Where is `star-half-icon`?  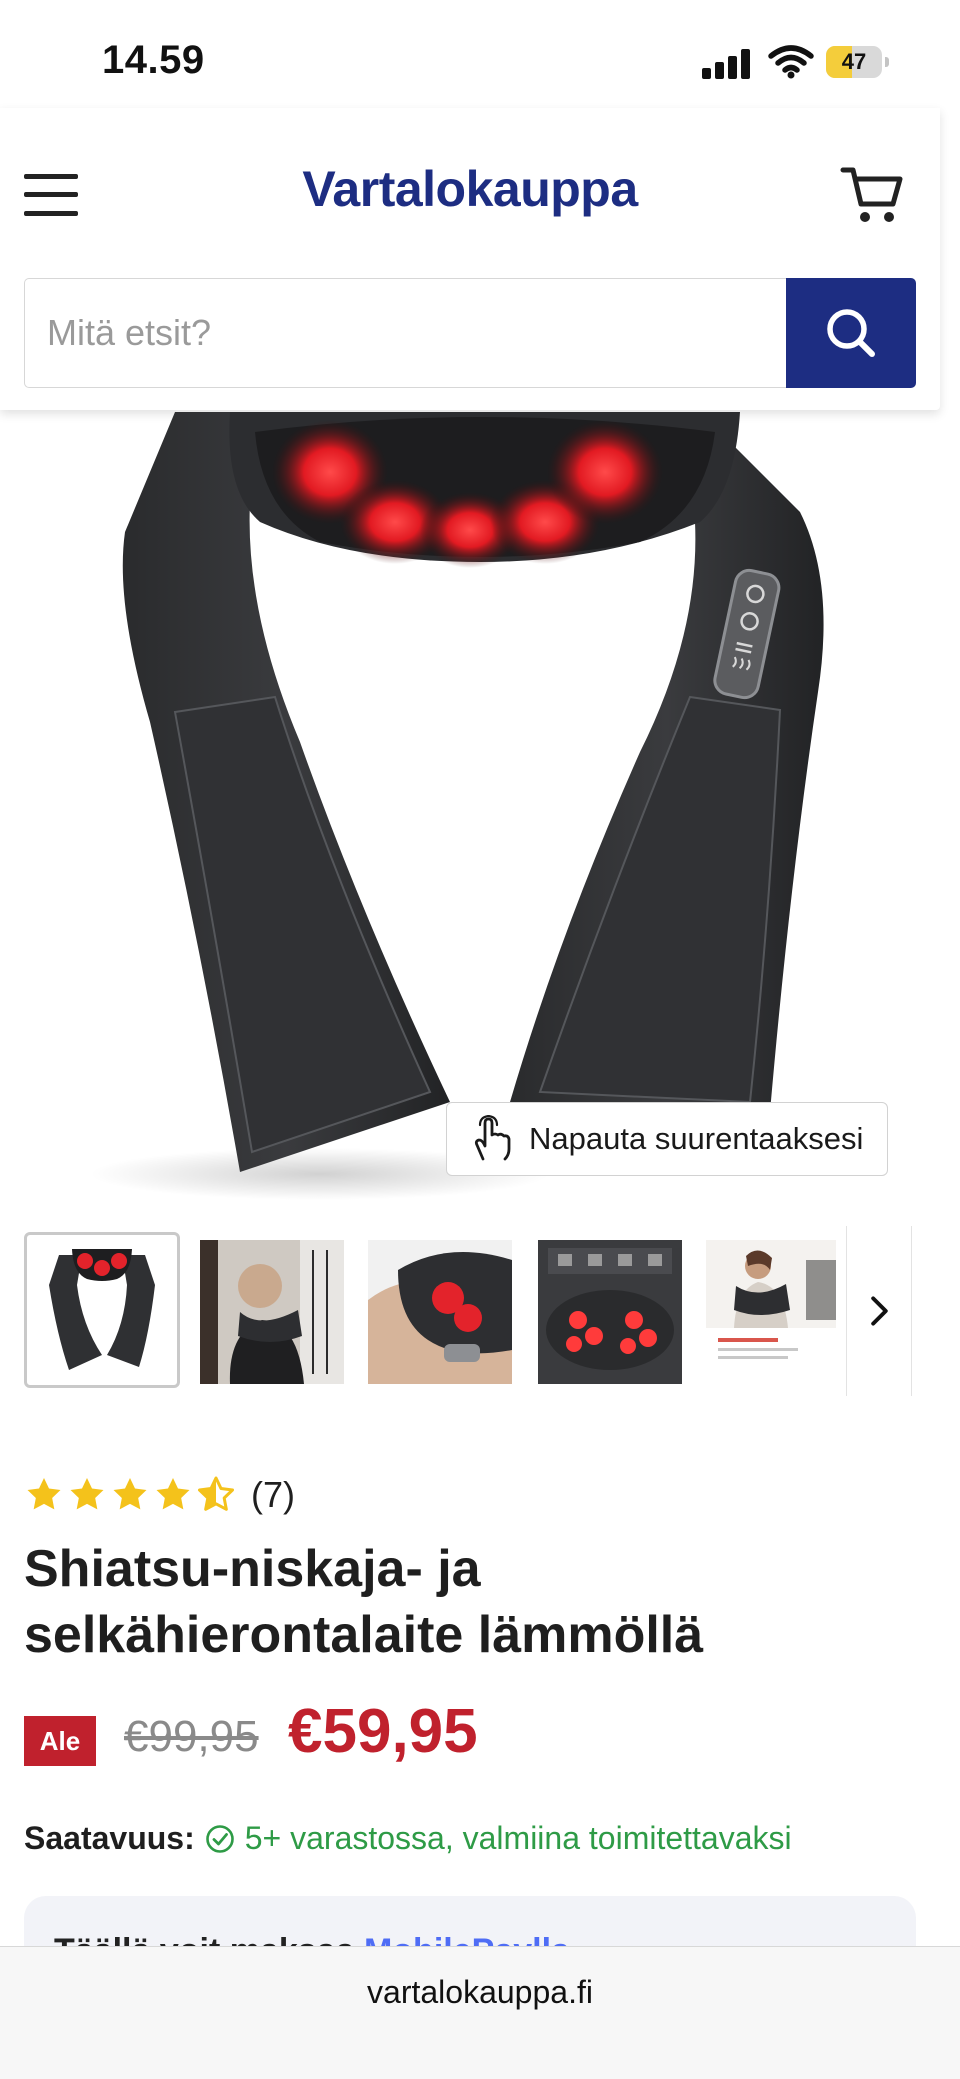
star-half-icon is located at coordinates (216, 1493).